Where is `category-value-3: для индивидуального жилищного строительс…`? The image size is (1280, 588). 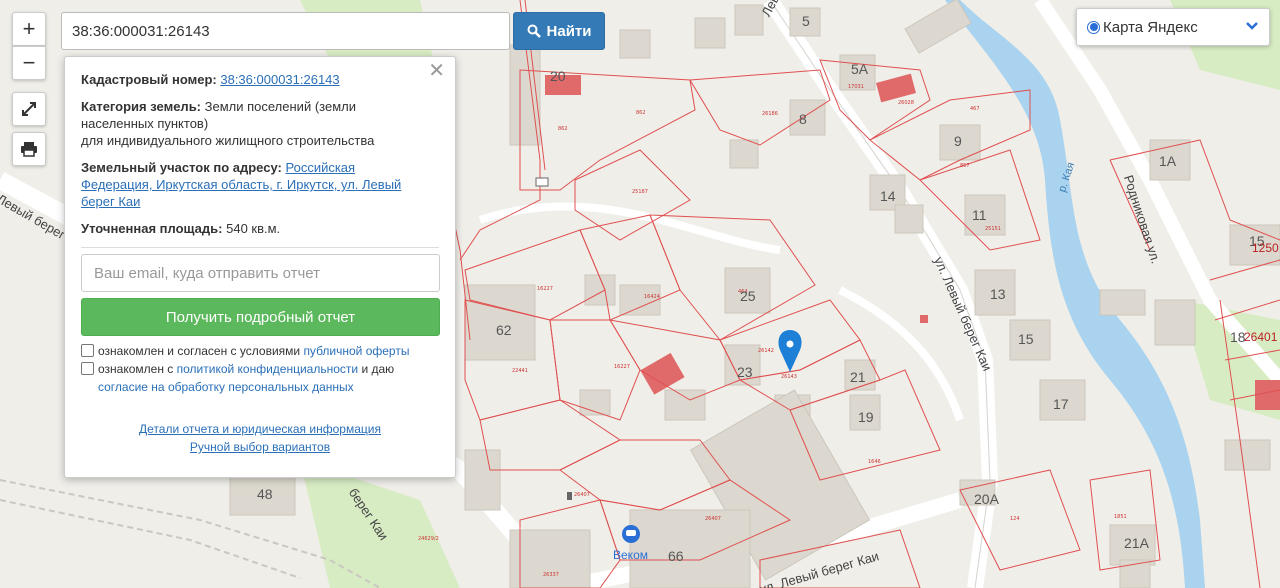
category-value-3: для индивидуального жилищного строительс… is located at coordinates (228, 140).